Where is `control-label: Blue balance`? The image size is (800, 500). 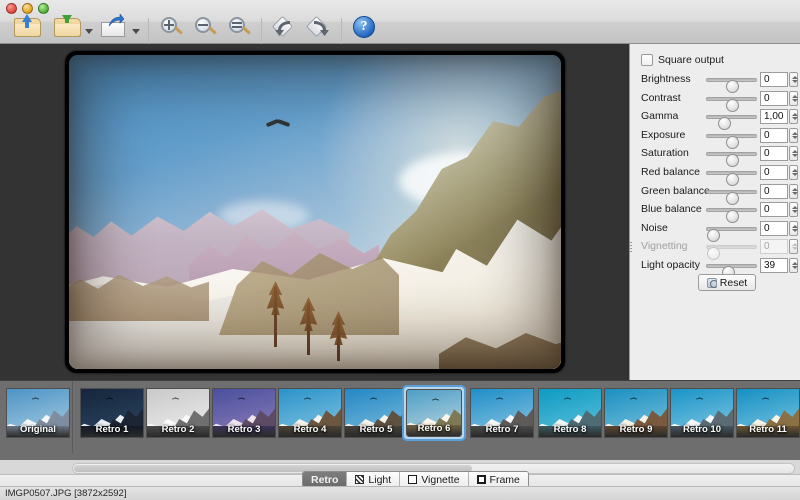 control-label: Blue balance is located at coordinates (671, 209).